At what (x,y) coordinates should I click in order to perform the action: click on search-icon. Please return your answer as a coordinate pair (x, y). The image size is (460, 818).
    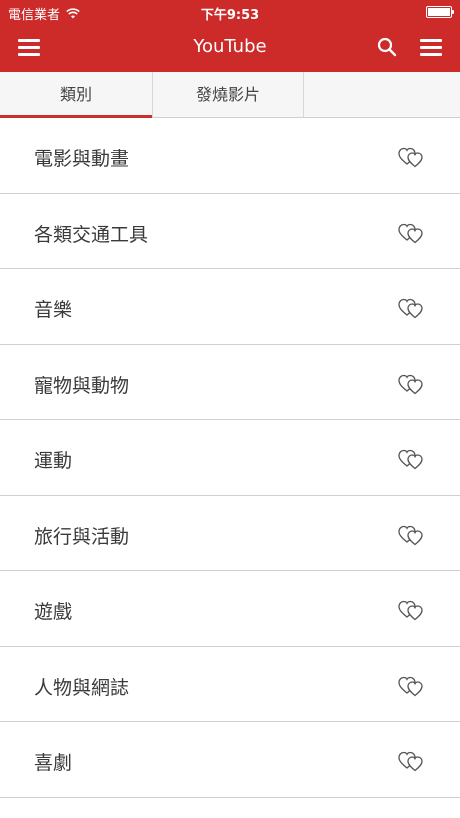
    Looking at the image, I should click on (387, 47).